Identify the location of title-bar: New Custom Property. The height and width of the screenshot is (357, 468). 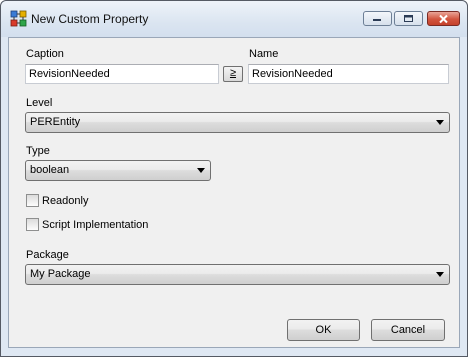
(234, 19).